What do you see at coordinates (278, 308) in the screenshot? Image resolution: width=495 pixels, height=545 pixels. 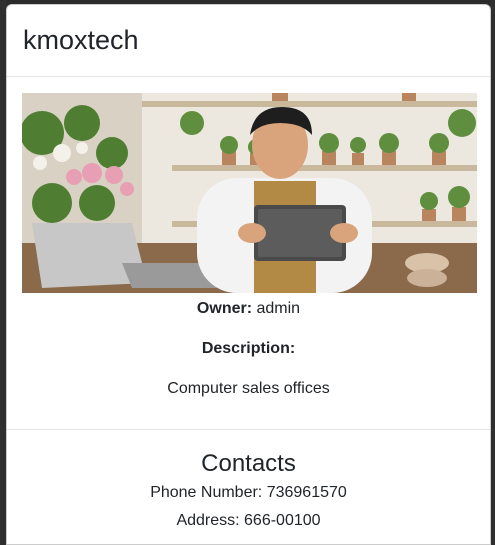 I see `owner-value: admin` at bounding box center [278, 308].